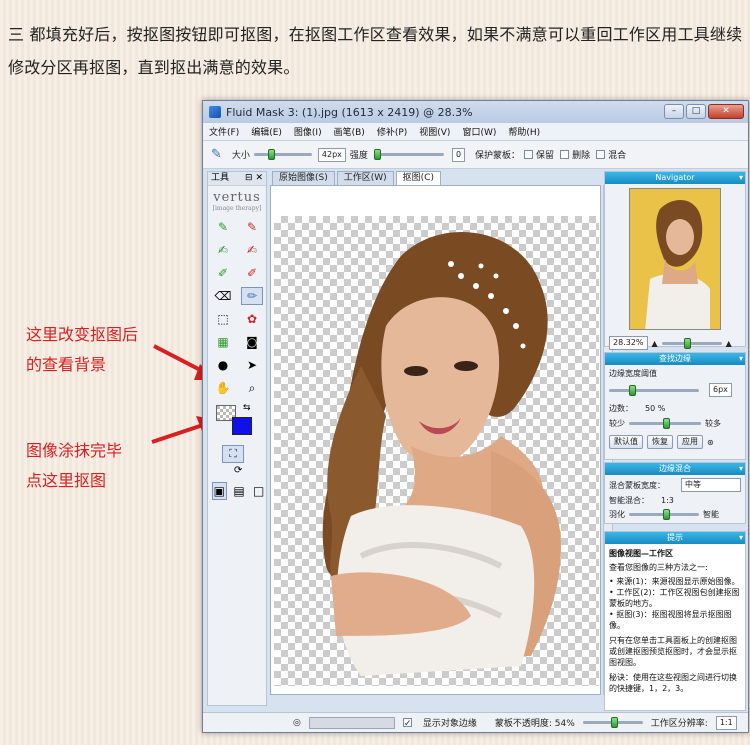  What do you see at coordinates (252, 388) in the screenshot?
I see `zoom-icon: ⌕` at bounding box center [252, 388].